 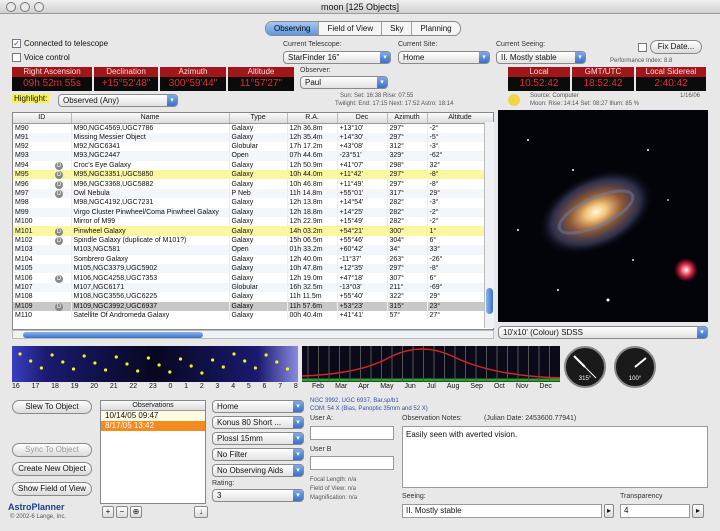 What do you see at coordinates (39, 7) in the screenshot?
I see `zoom-window-button` at bounding box center [39, 7].